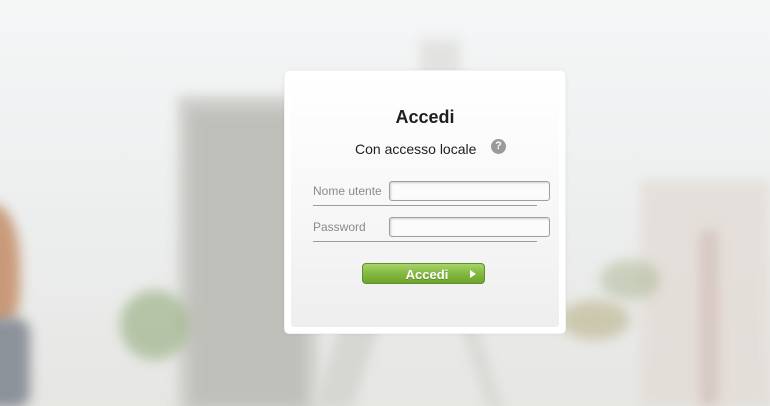  What do you see at coordinates (347, 191) in the screenshot?
I see `username-label: Nome utente` at bounding box center [347, 191].